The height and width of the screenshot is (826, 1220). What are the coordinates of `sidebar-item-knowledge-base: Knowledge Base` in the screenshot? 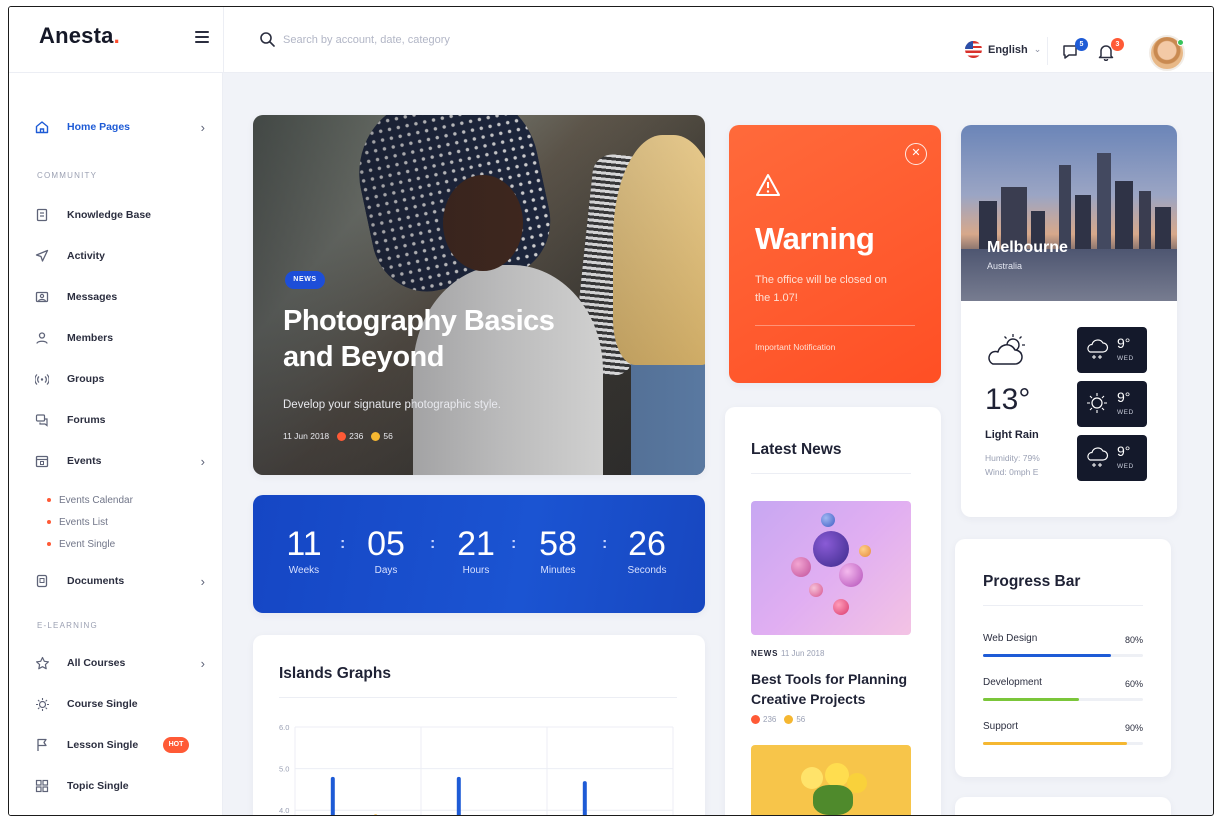 It's located at (120, 215).